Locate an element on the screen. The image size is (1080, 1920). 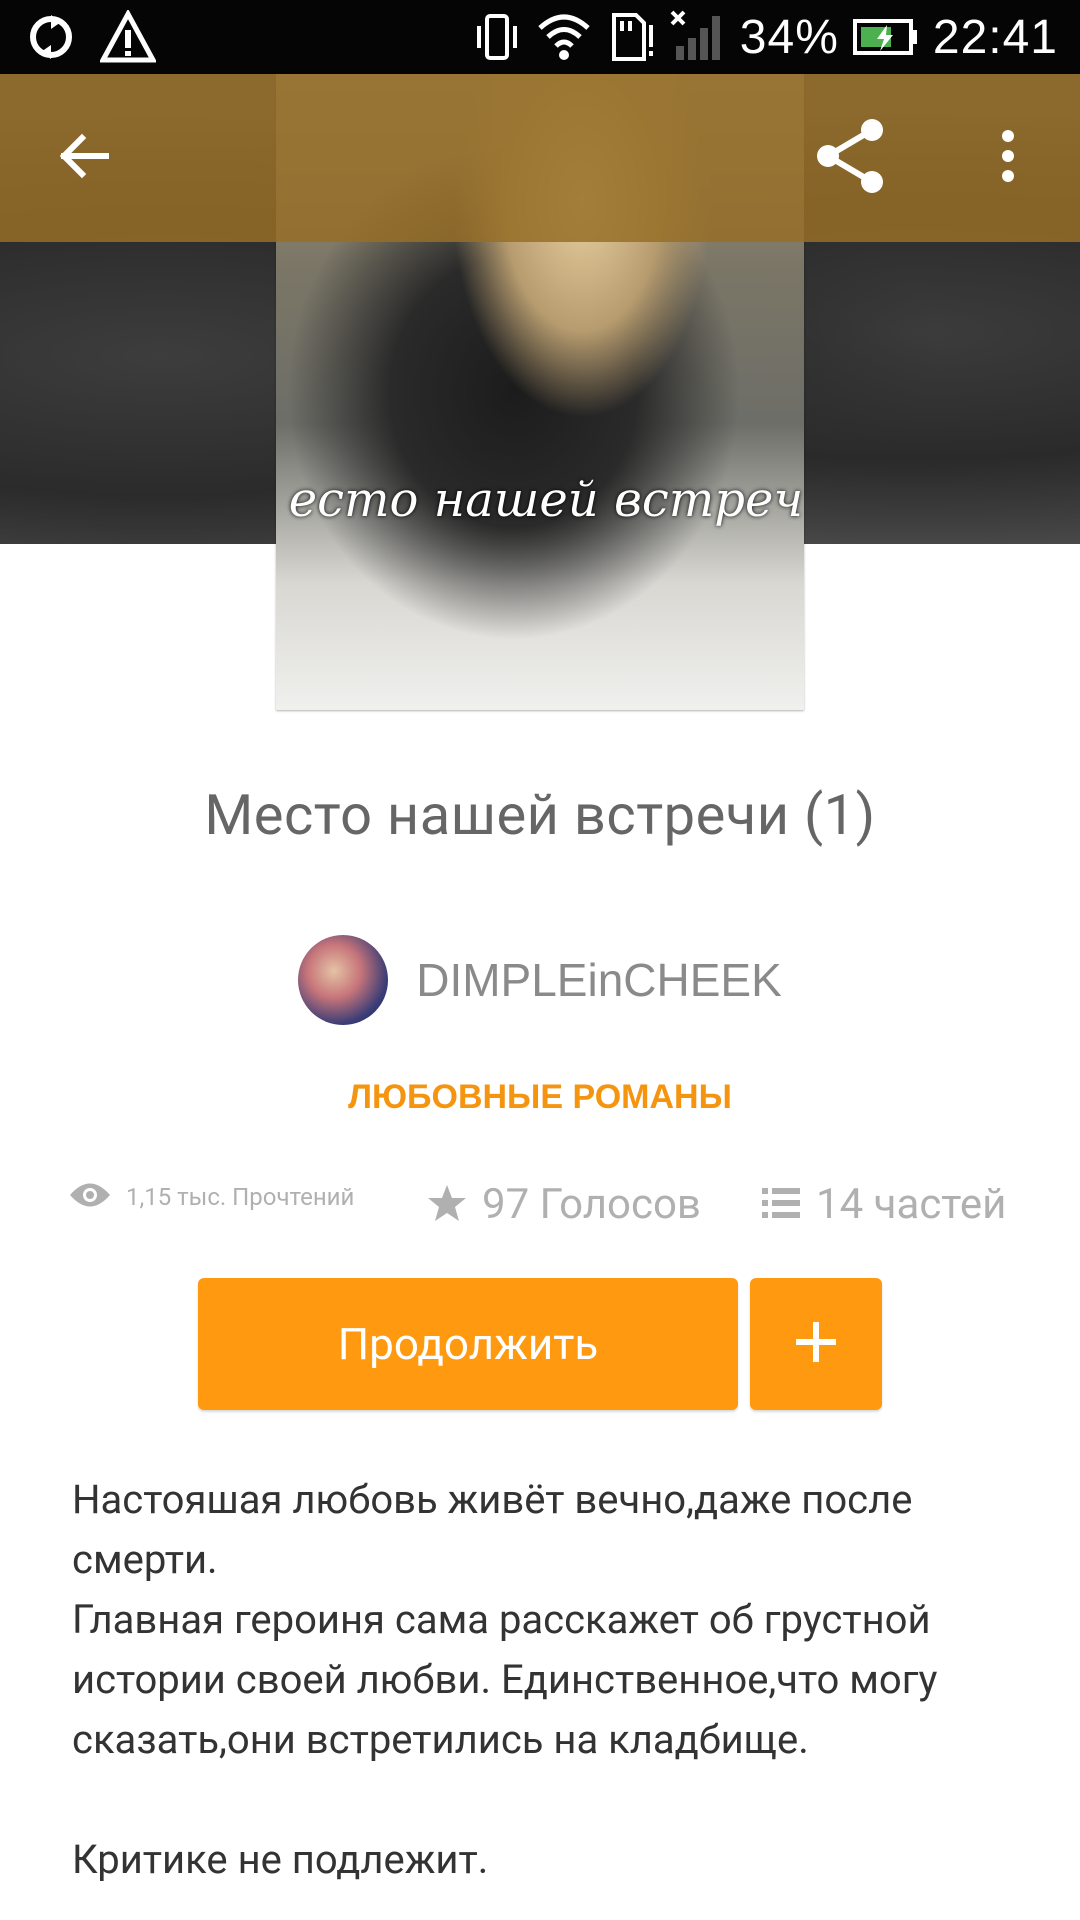
votes-stat: 97 Голосов is located at coordinates (563, 1204).